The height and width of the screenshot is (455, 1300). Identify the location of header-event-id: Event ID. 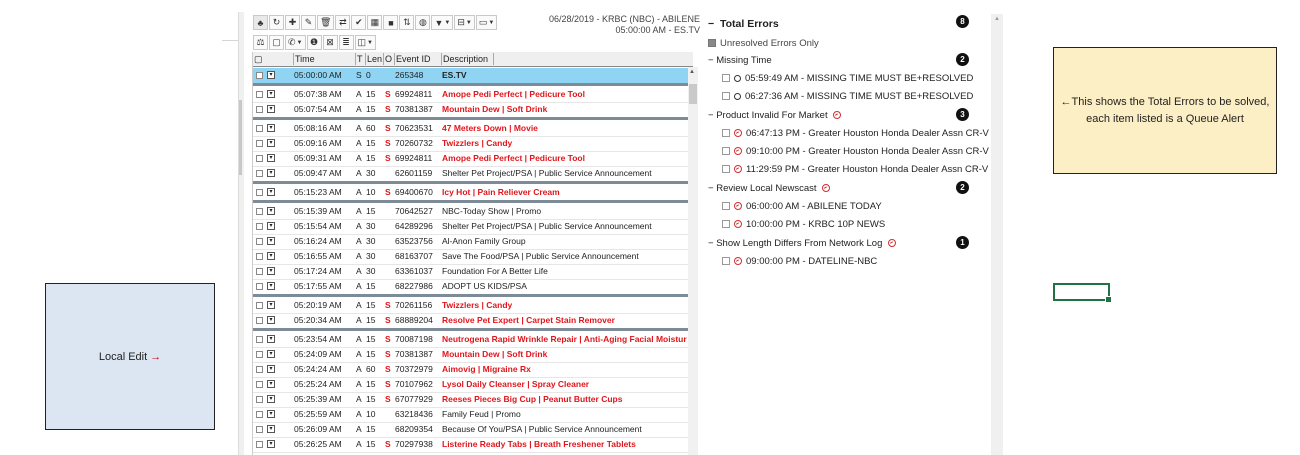
(418, 59).